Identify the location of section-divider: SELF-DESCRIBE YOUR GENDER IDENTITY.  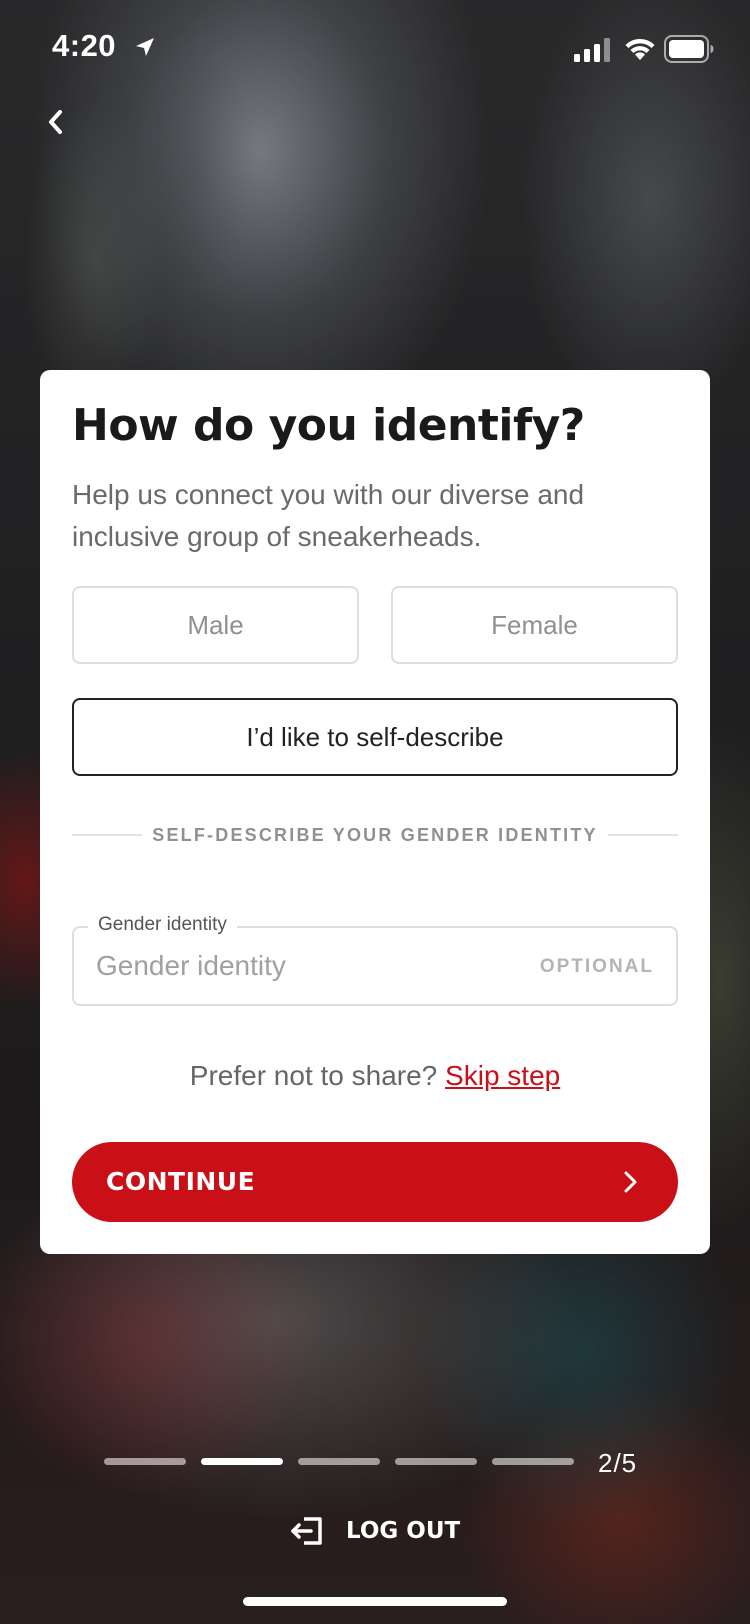
(375, 835).